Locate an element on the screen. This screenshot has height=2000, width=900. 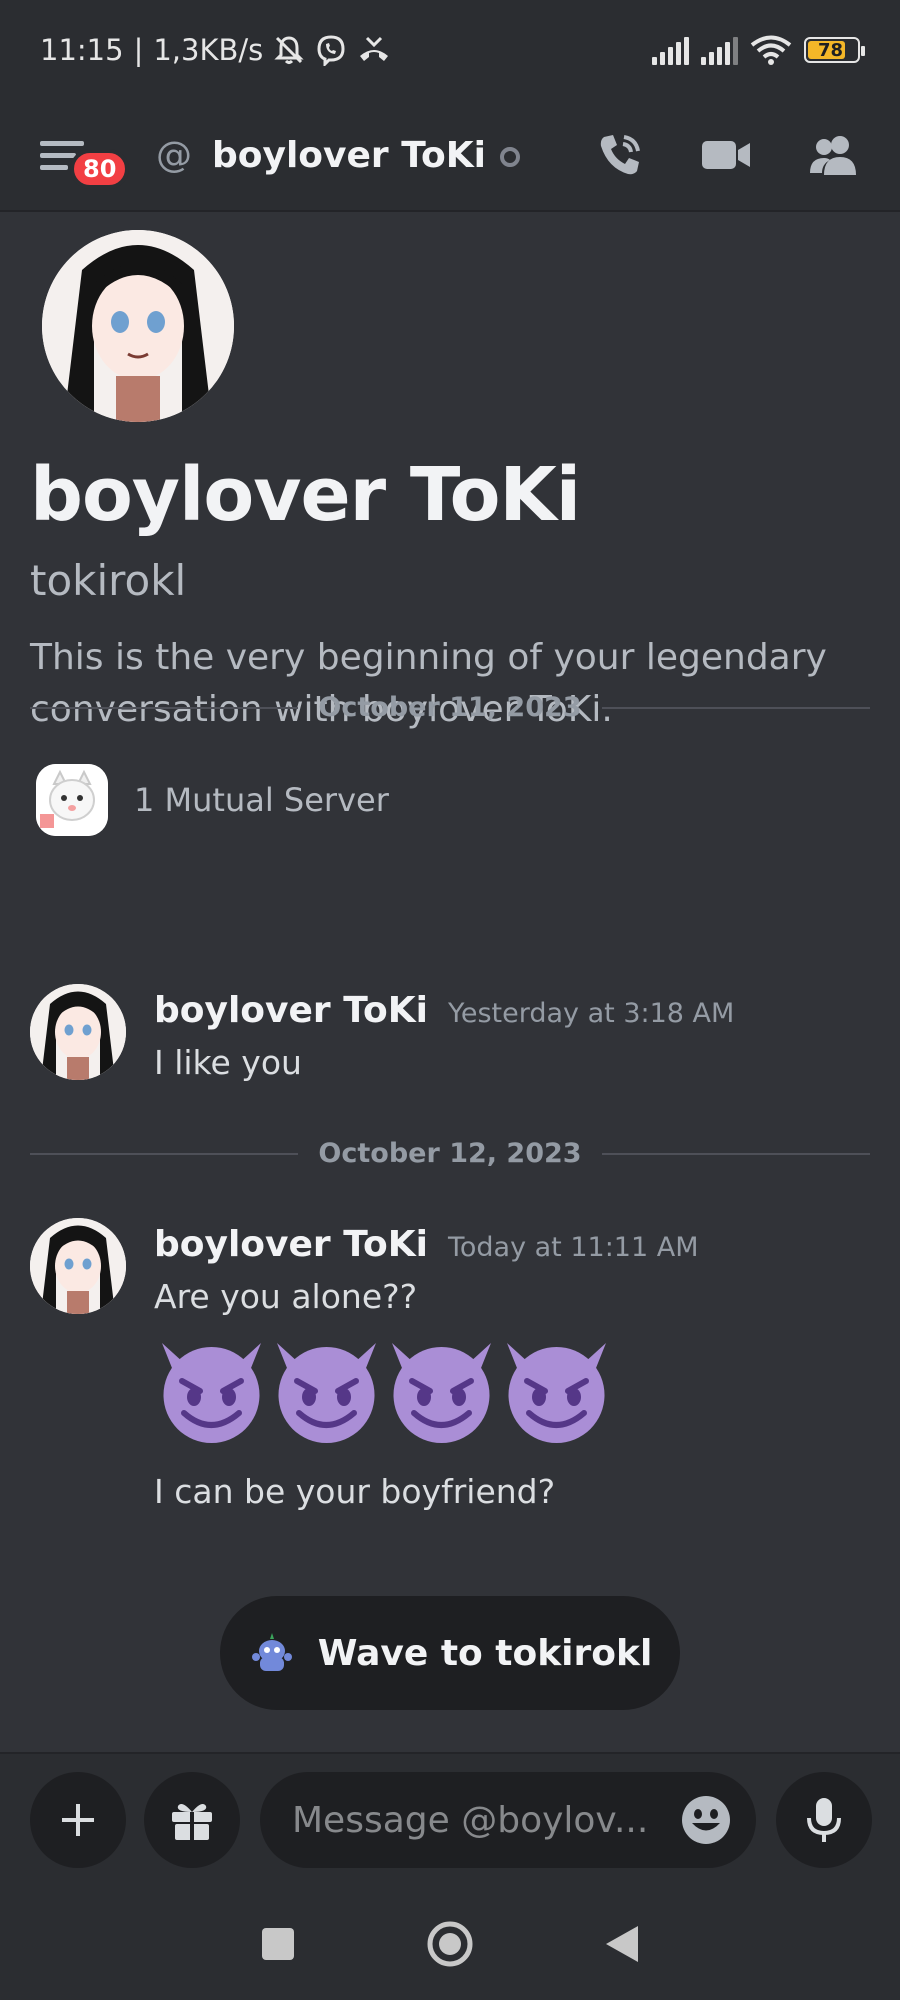
at-icon: @ is located at coordinates (174, 155).